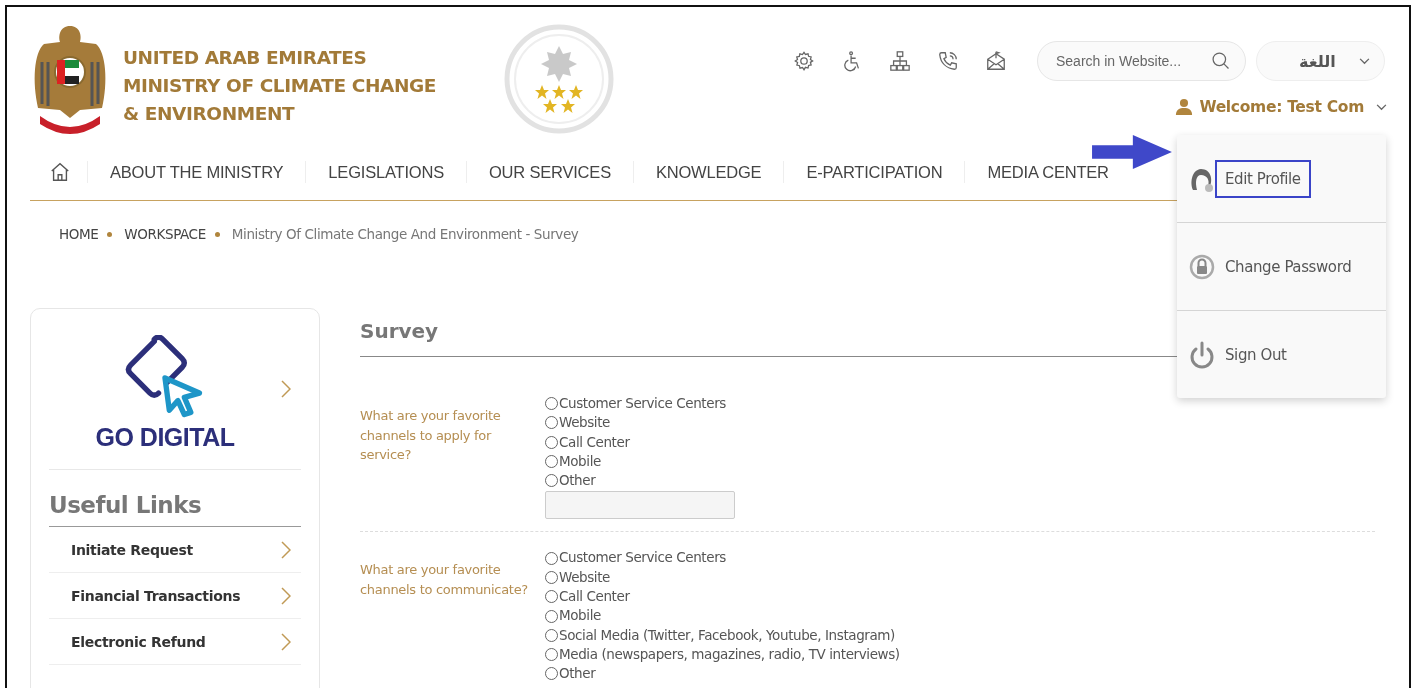  Describe the element at coordinates (444, 580) in the screenshot. I see `question-label: What are your favorite channels to communicate?` at that location.